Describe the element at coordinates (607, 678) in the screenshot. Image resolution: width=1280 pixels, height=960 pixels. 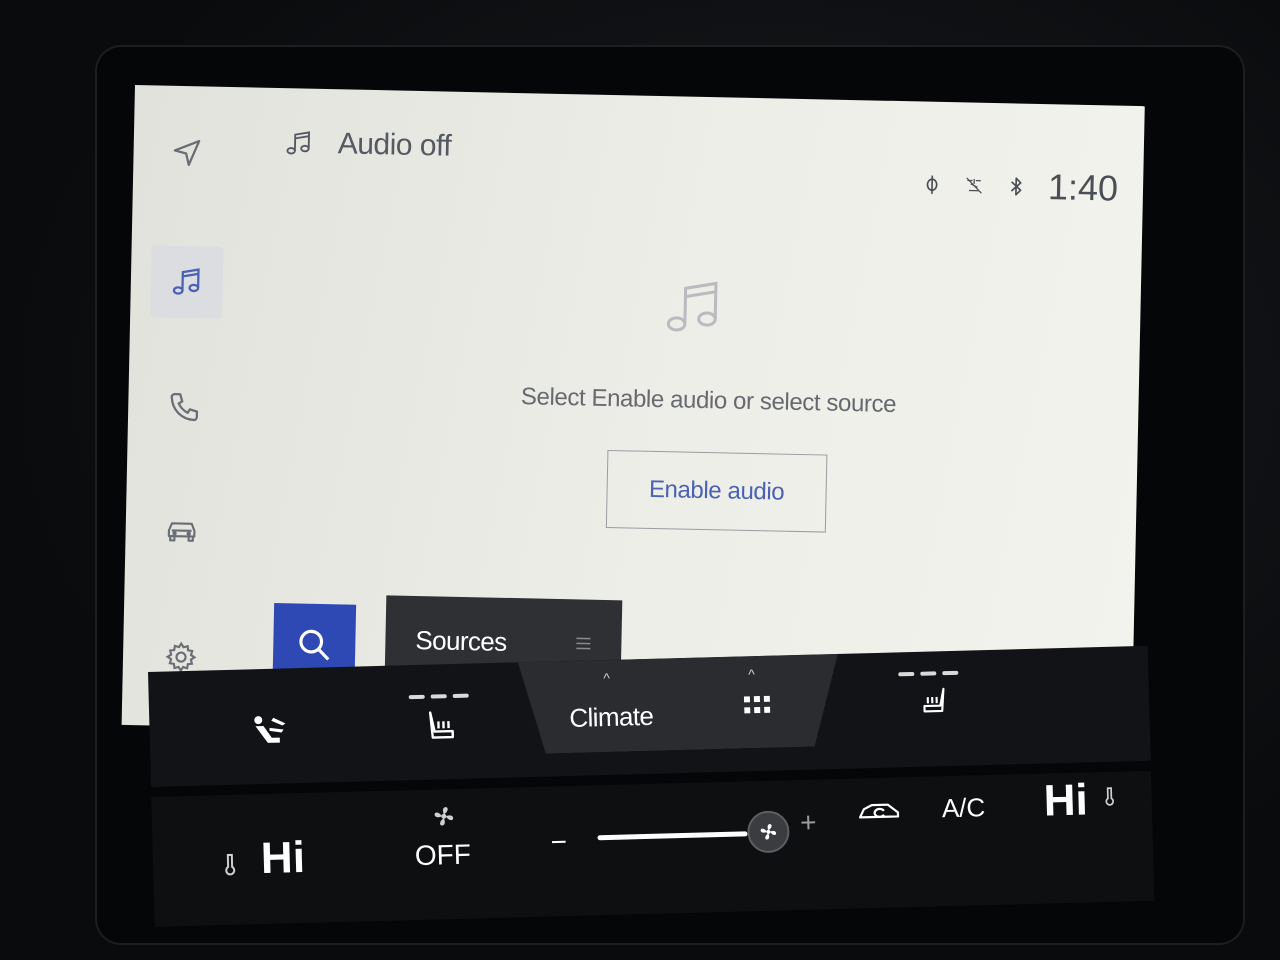
I see `climate-caret: ^` at that location.